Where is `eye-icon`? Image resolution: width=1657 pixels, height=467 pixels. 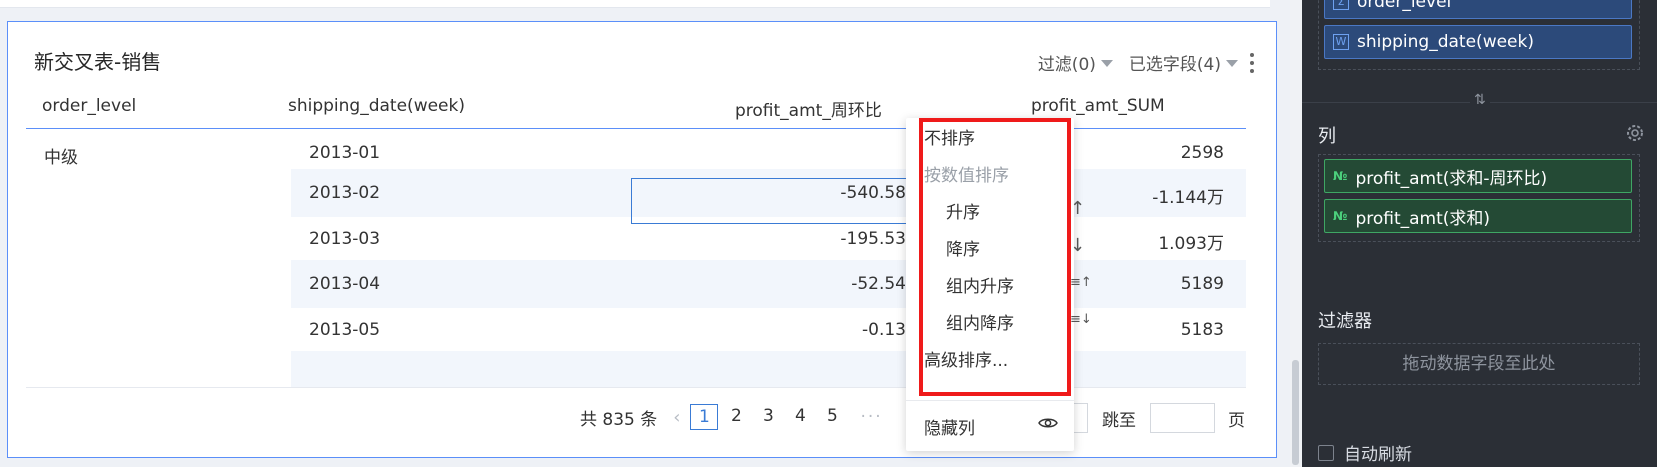
eye-icon is located at coordinates (1048, 423).